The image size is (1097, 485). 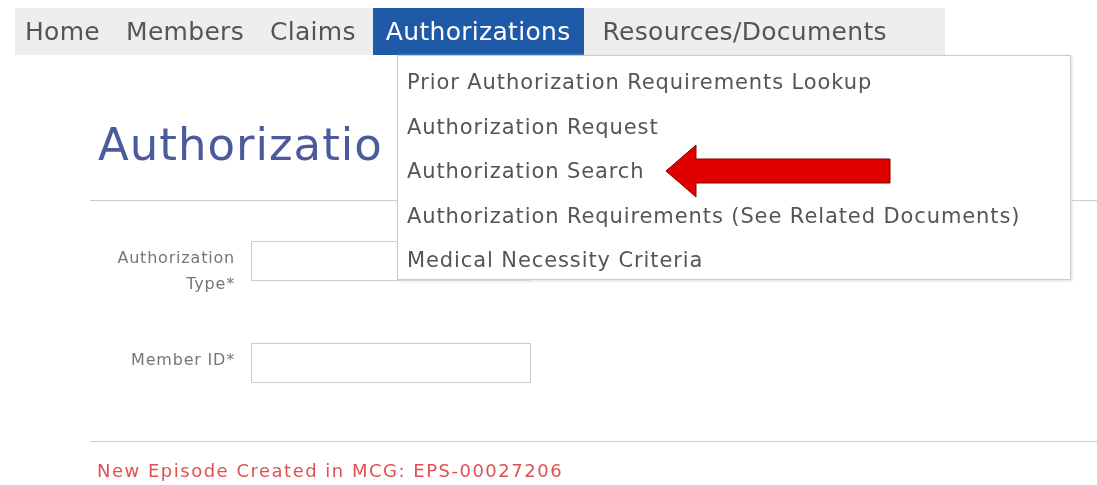 I want to click on nav-tab: Members, so click(x=185, y=31).